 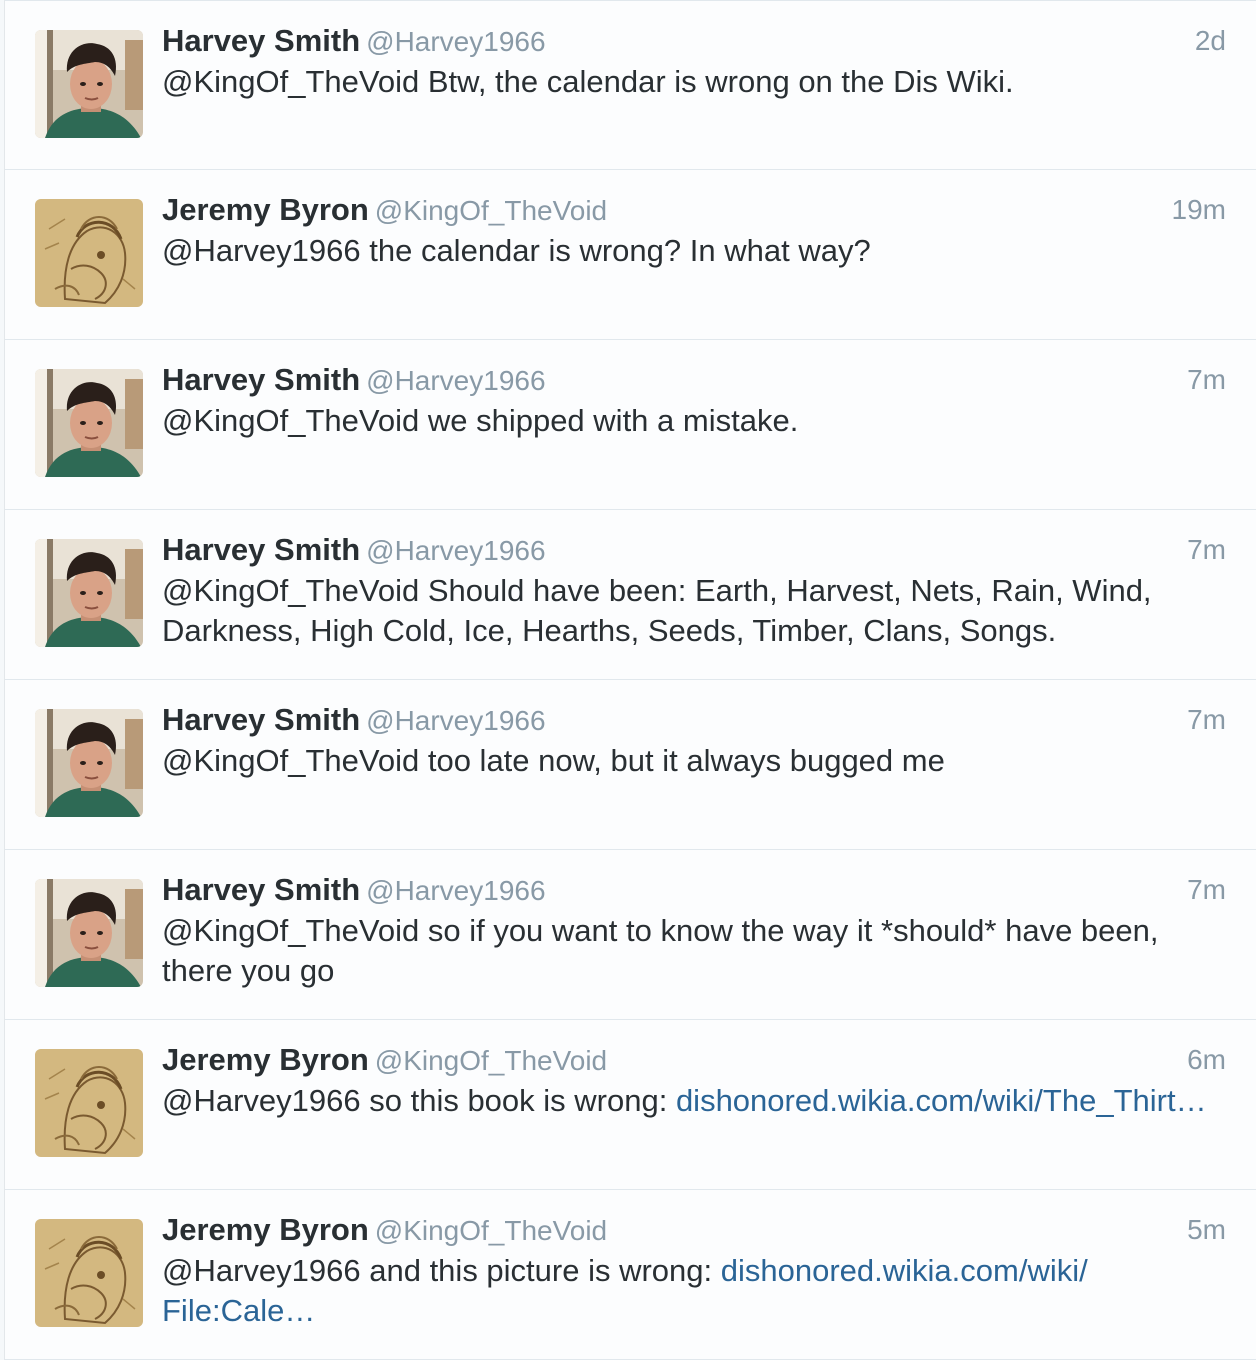 What do you see at coordinates (1210, 41) in the screenshot?
I see `tweet-timestamp: 2d` at bounding box center [1210, 41].